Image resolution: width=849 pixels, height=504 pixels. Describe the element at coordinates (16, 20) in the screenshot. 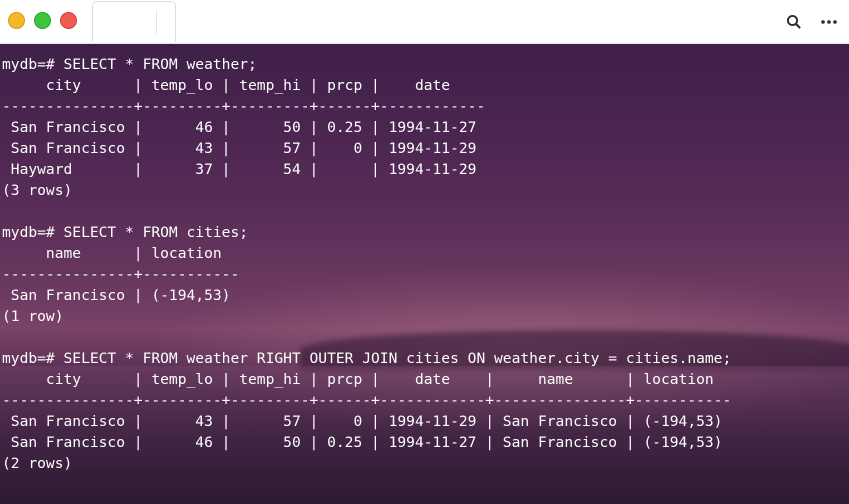

I see `minimize-button` at that location.